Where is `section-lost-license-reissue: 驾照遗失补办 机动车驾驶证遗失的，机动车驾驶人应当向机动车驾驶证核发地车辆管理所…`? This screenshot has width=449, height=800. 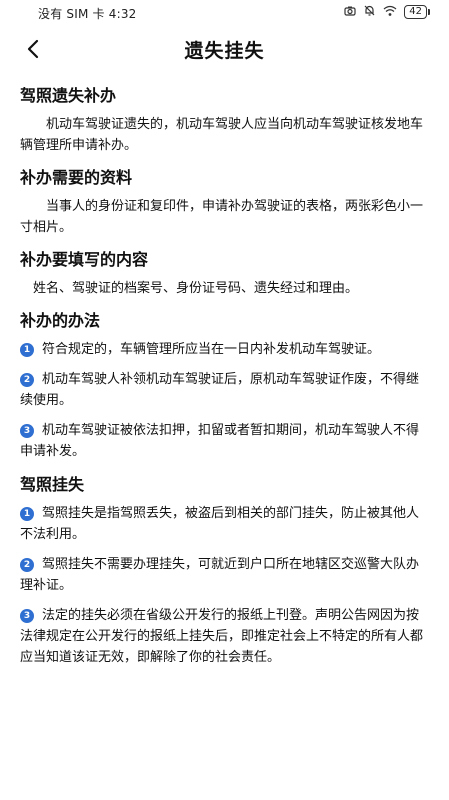 section-lost-license-reissue: 驾照遗失补办 机动车驾驶证遗失的，机动车驾驶人应当向机动车驾驶证核发地车辆管理所… is located at coordinates (225, 119).